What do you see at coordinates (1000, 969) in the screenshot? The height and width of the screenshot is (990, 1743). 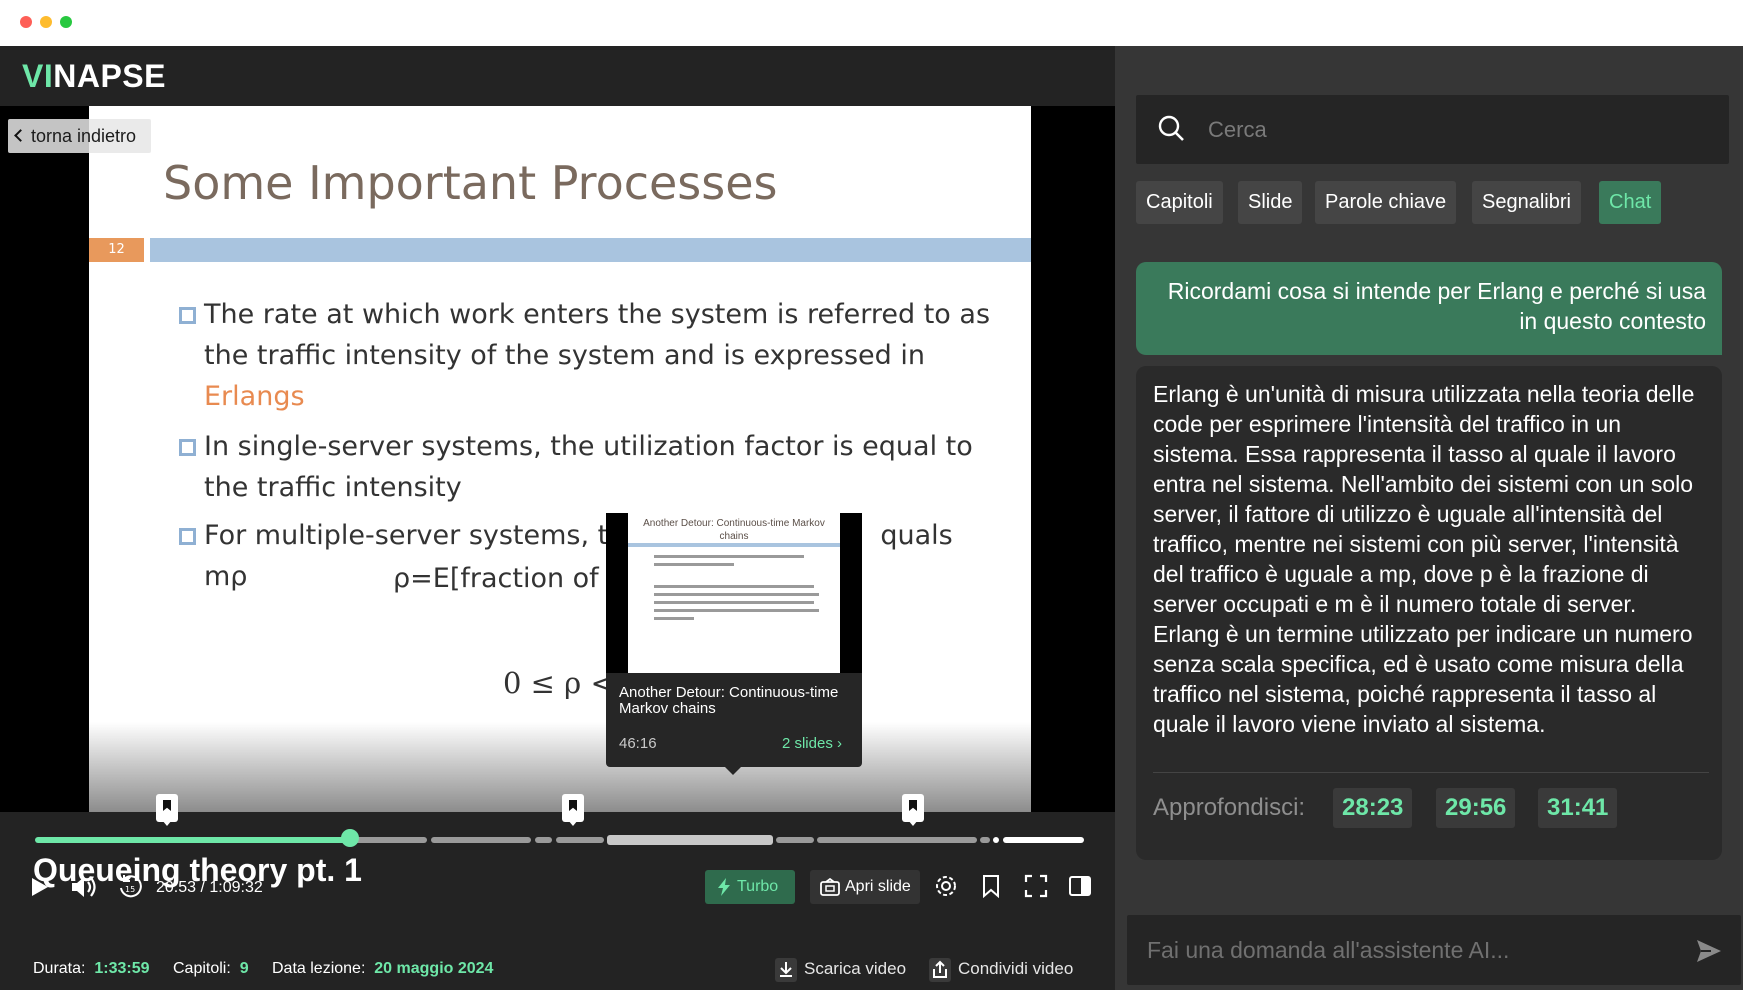 I see `share-video-button: Condividi video` at bounding box center [1000, 969].